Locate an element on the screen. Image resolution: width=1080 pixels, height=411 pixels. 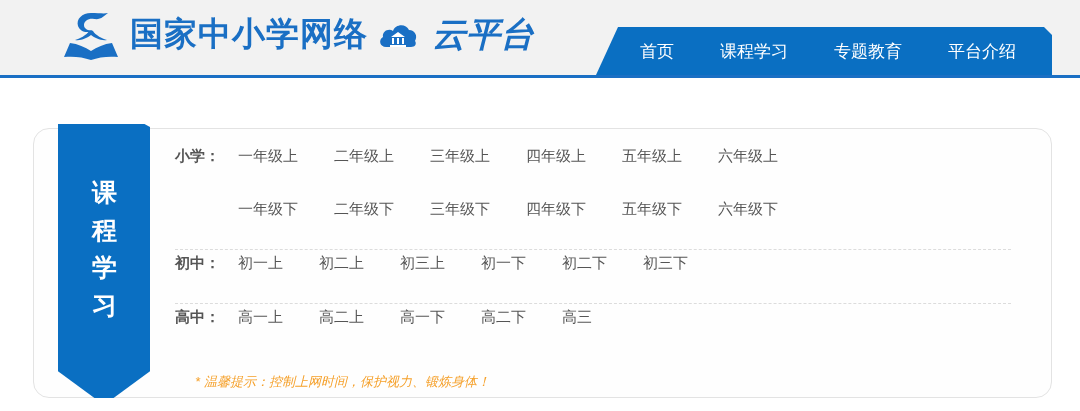
grade-link: 一年级上 is located at coordinates (268, 156).